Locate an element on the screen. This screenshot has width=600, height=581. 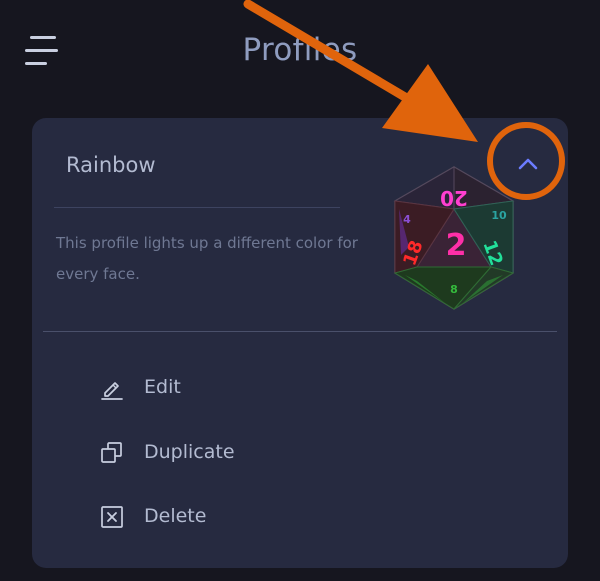
page-title: Profiles is located at coordinates (300, 50).